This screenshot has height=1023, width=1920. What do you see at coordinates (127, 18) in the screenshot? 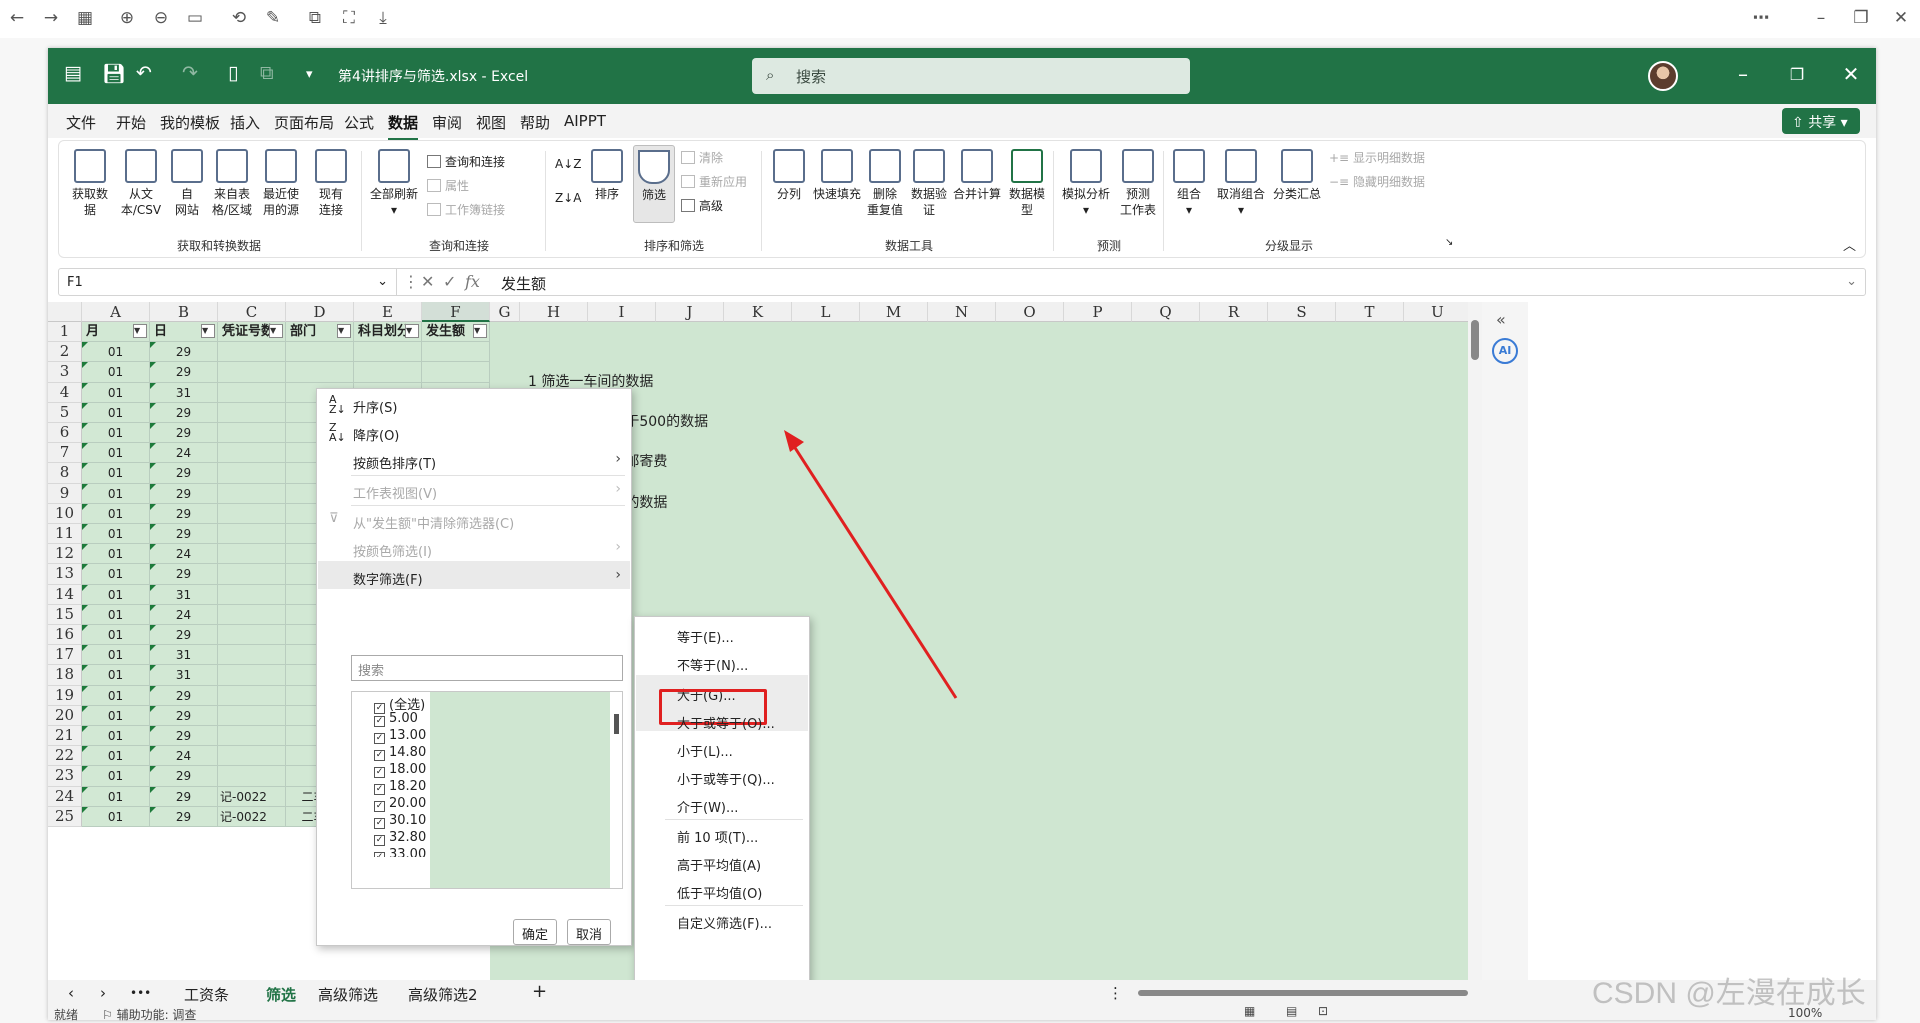
I see `zoom-in-icon: ⊕` at bounding box center [127, 18].